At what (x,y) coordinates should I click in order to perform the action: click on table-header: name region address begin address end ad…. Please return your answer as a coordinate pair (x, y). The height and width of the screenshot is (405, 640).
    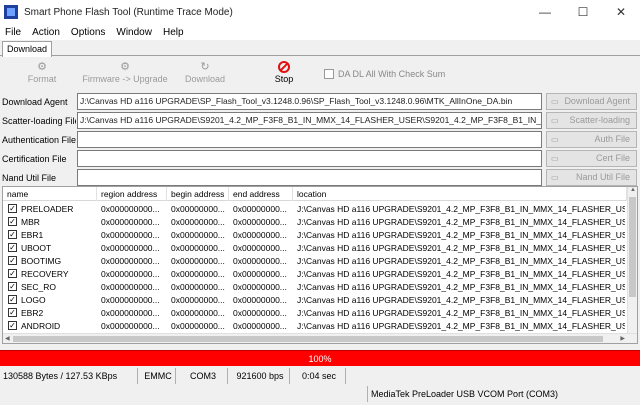
    Looking at the image, I should click on (320, 194).